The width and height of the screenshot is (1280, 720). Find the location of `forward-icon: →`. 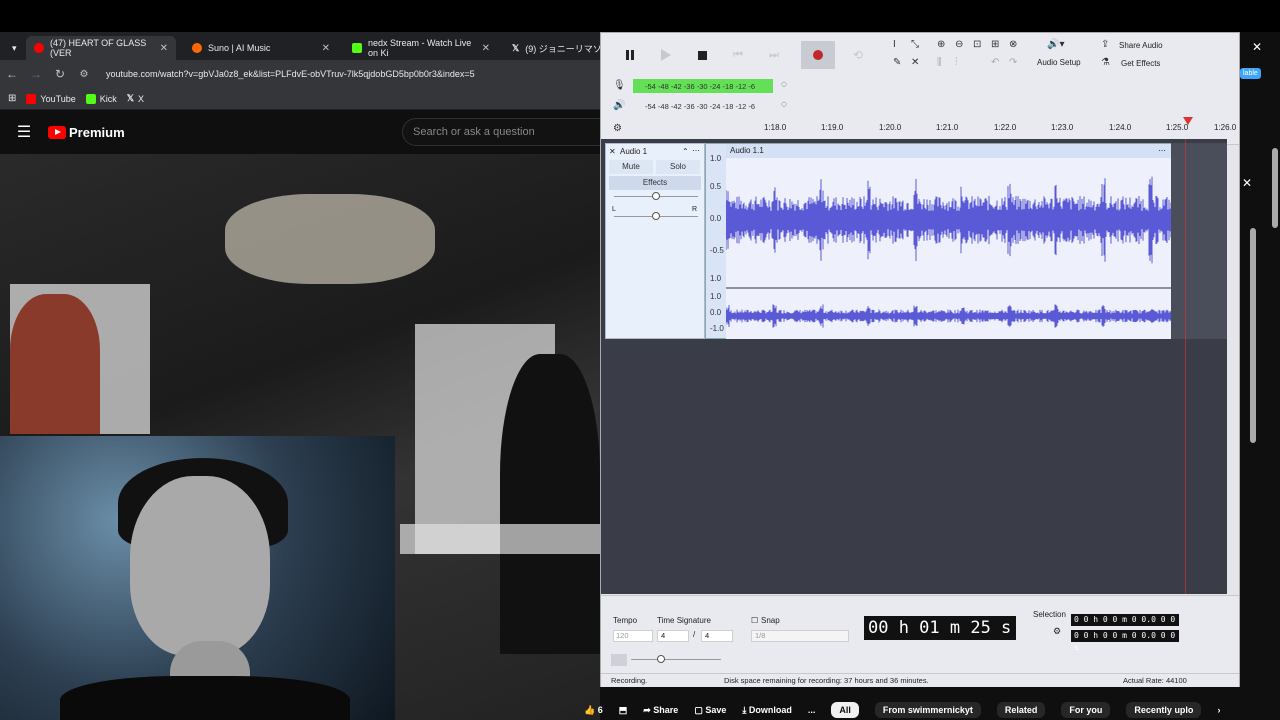

forward-icon: → is located at coordinates (36, 74).